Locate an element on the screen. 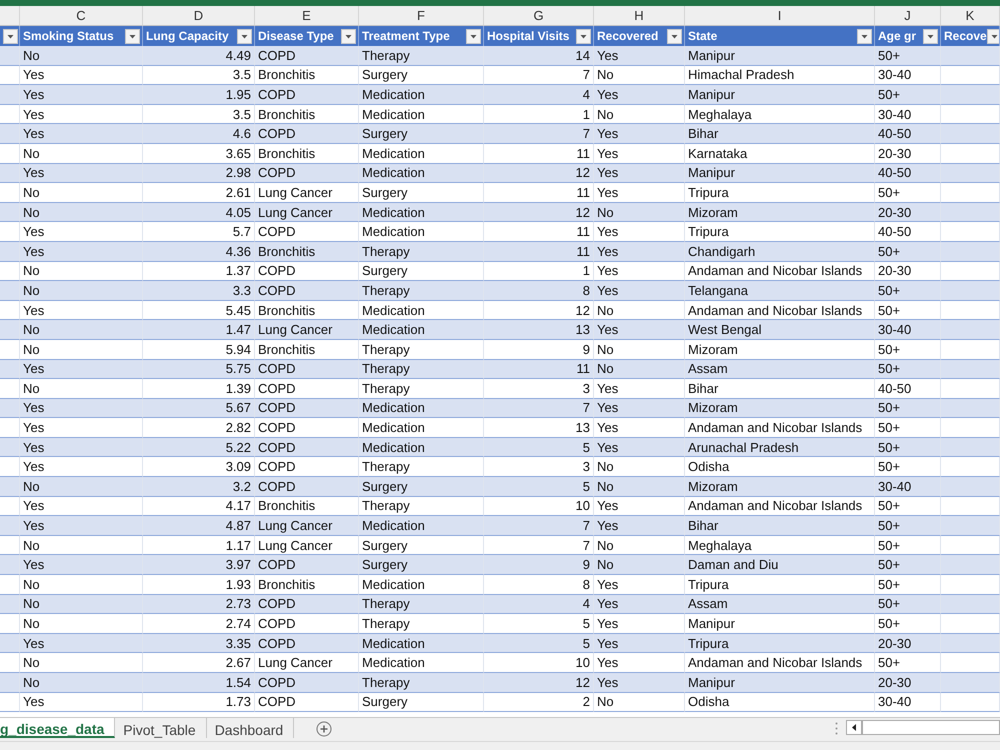 Image resolution: width=1000 pixels, height=750 pixels. column-letter: H is located at coordinates (639, 16).